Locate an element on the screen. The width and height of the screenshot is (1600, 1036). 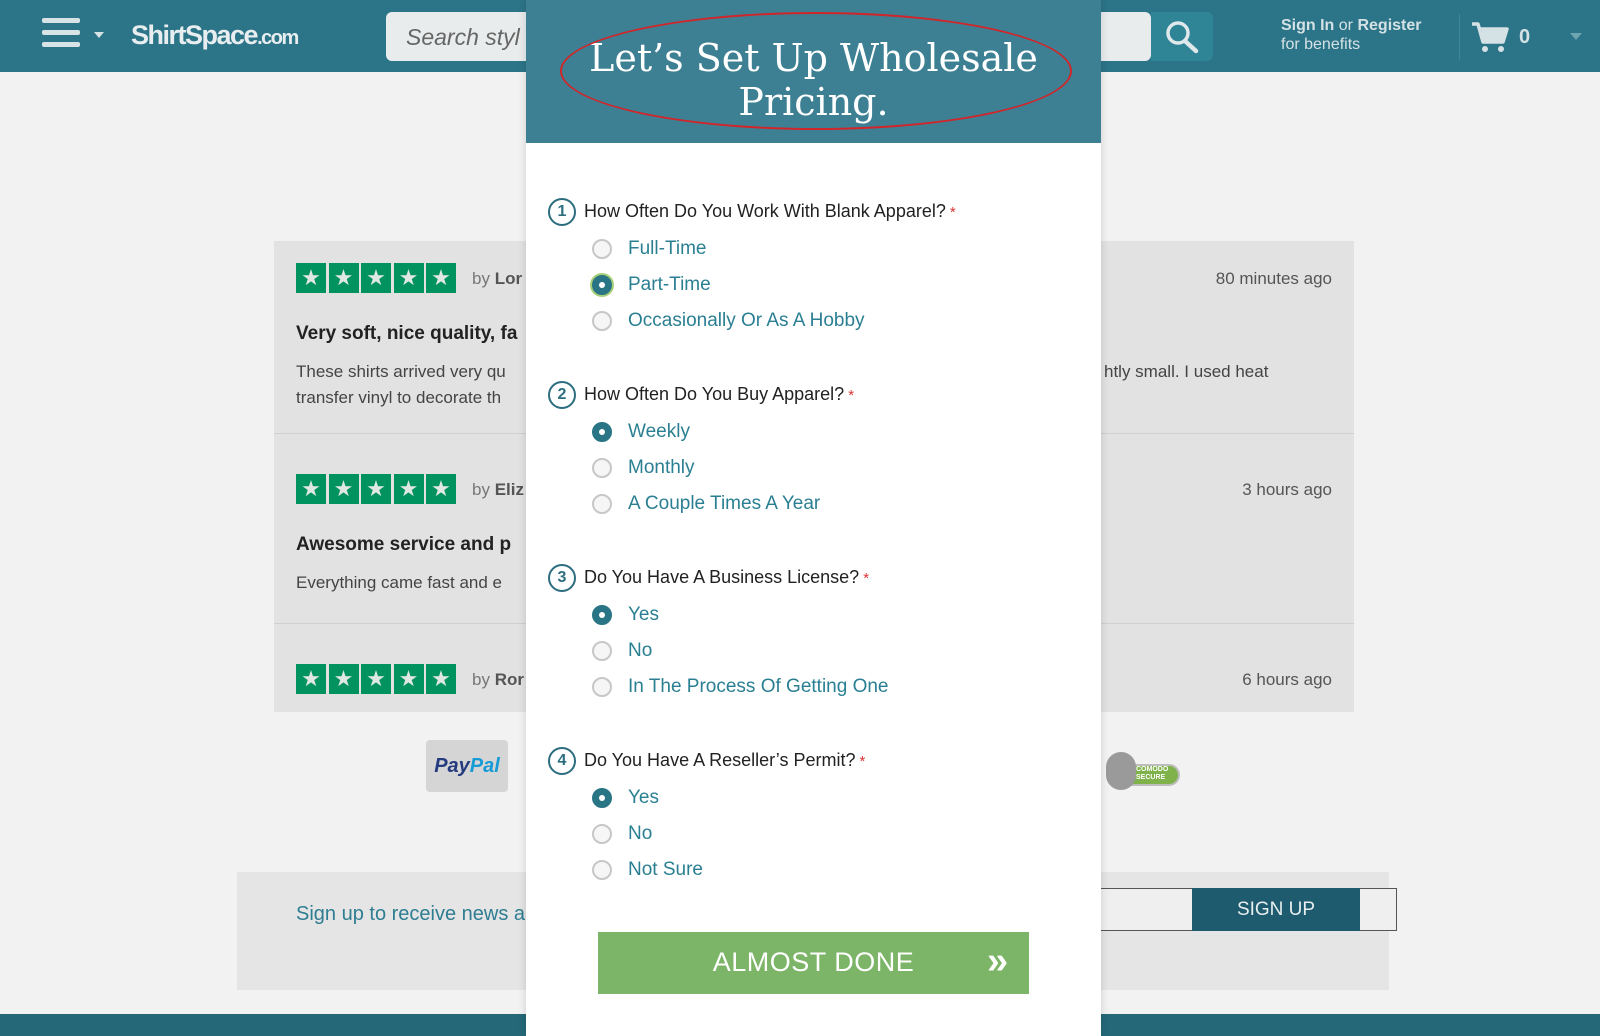
radio-option-license-yes: Yes is located at coordinates (625, 615).